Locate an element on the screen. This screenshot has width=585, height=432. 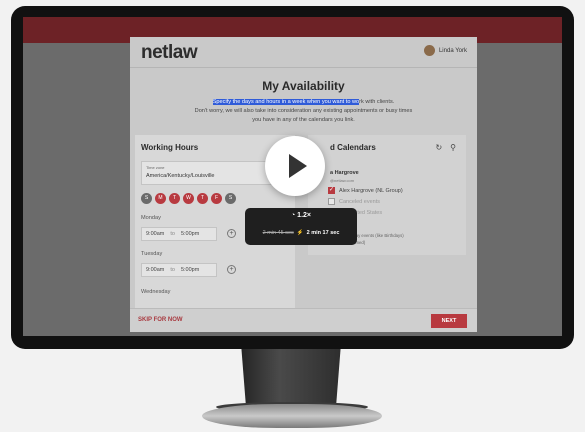
bolt-icon: ⚡ is located at coordinates (300, 233).